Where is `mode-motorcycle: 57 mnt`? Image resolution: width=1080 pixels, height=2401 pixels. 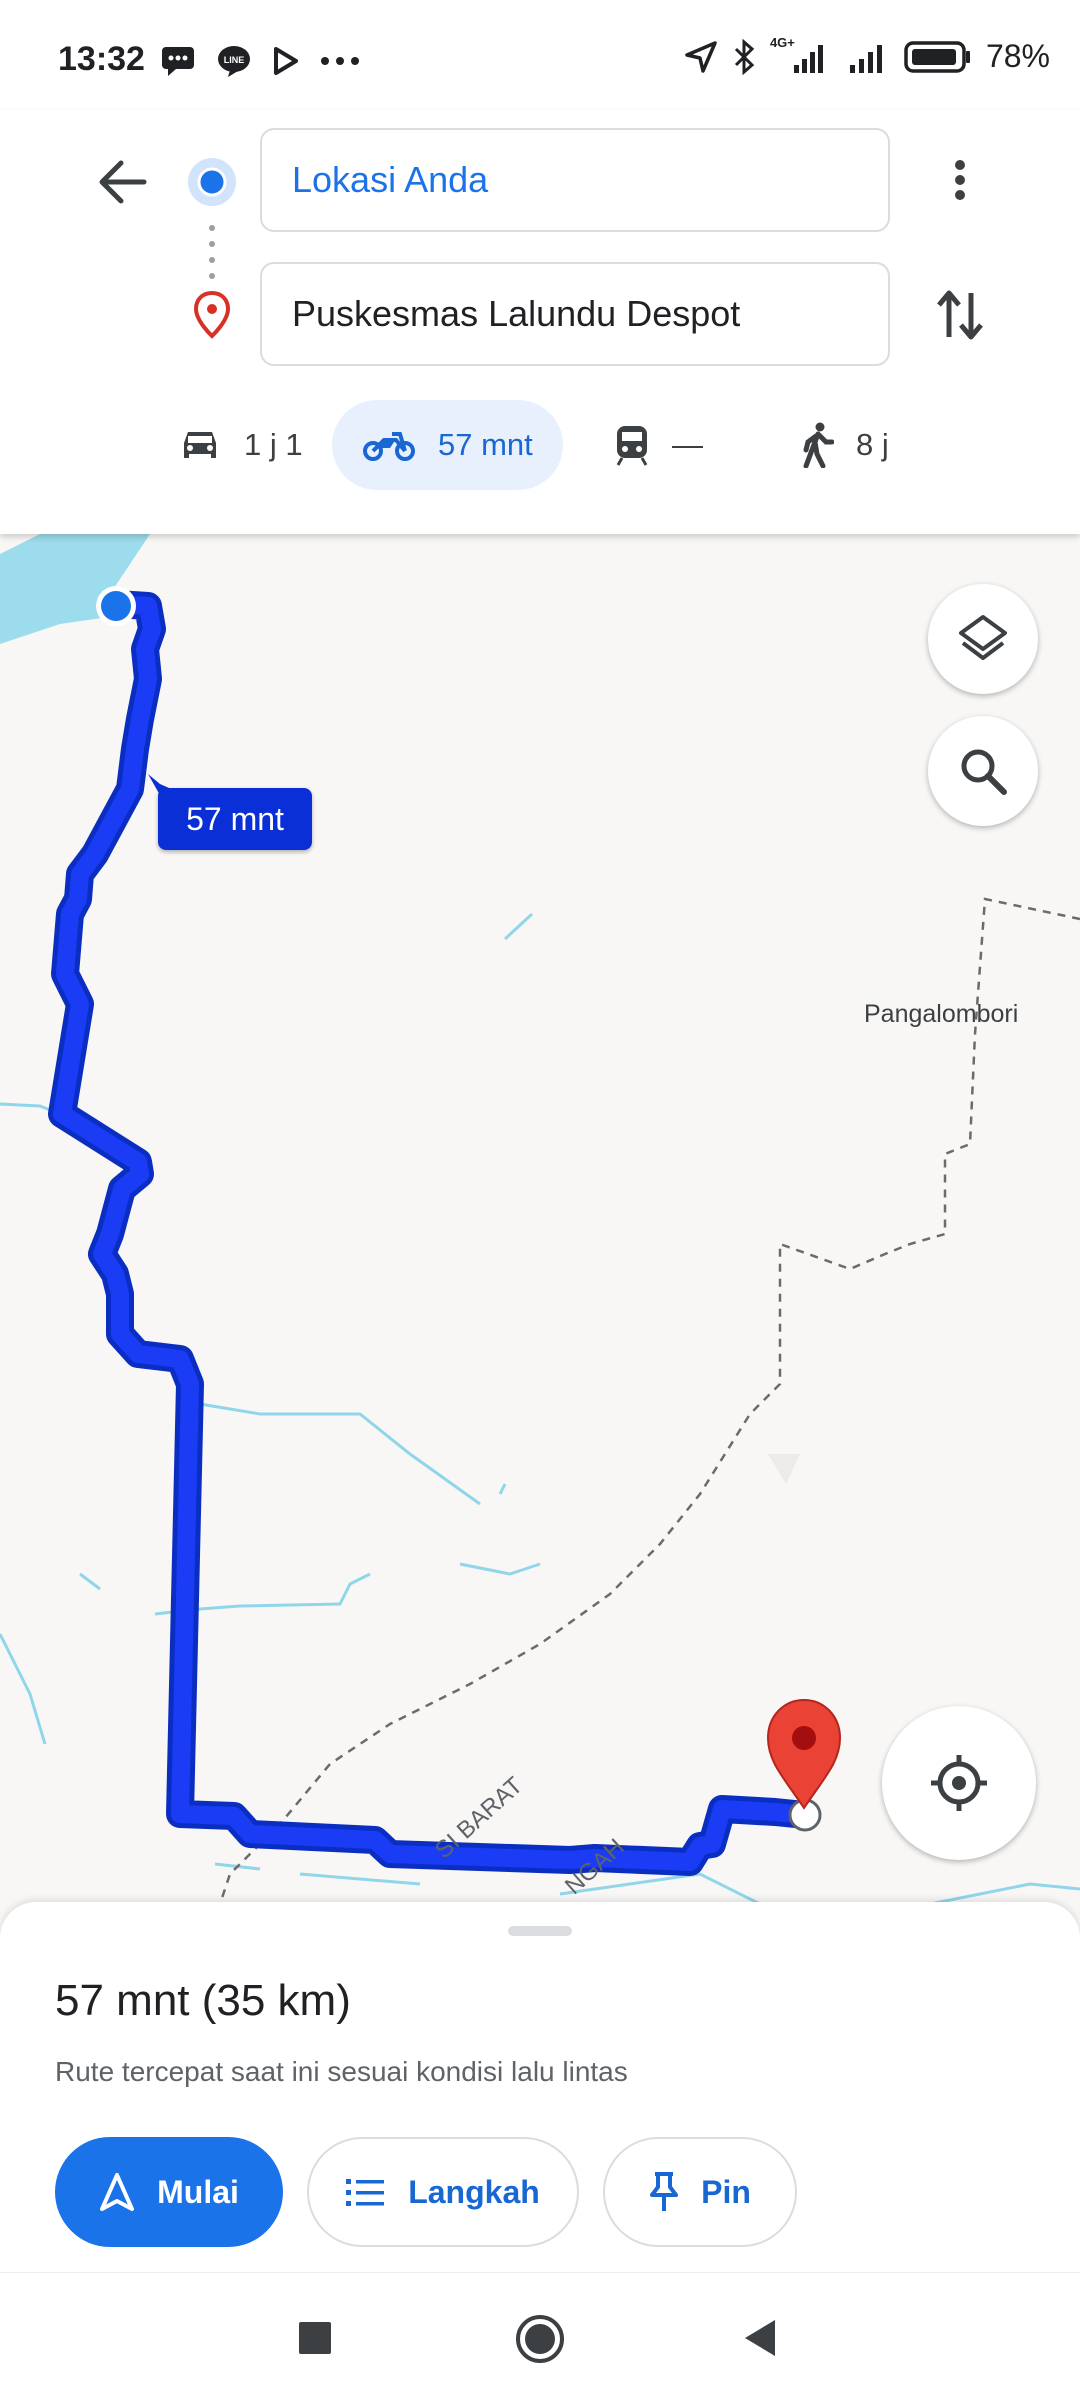 mode-motorcycle: 57 mnt is located at coordinates (447, 445).